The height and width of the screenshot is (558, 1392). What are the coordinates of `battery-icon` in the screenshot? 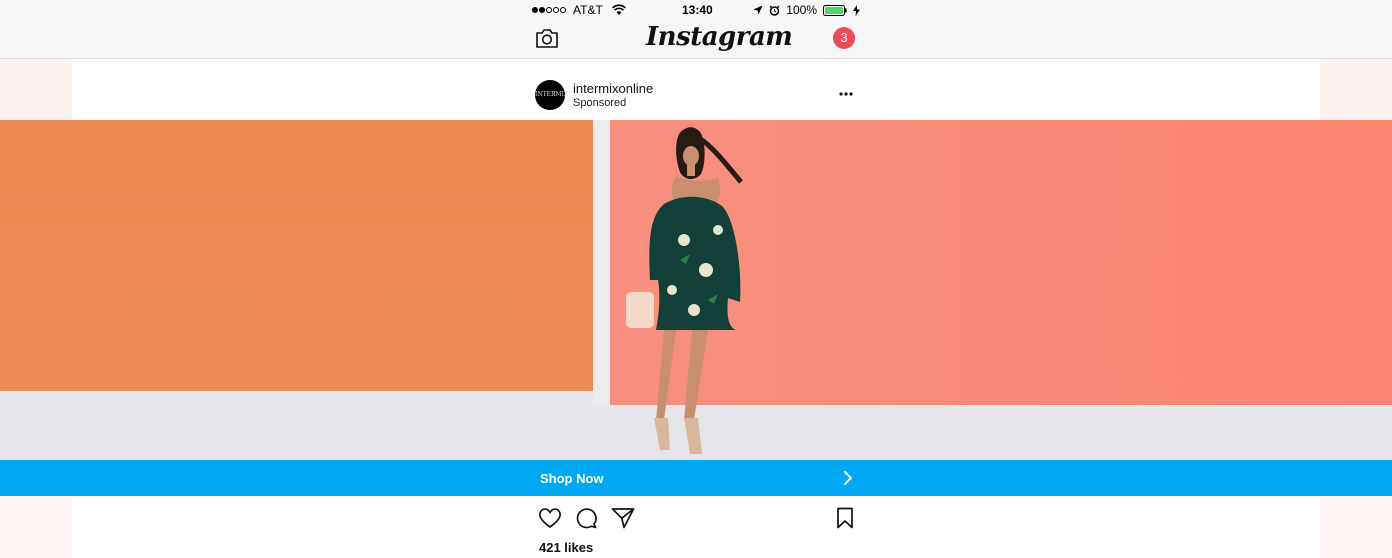 It's located at (835, 10).